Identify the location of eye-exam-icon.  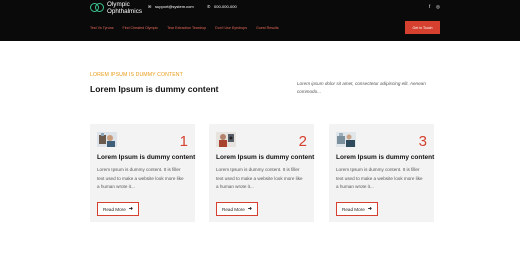
(107, 139).